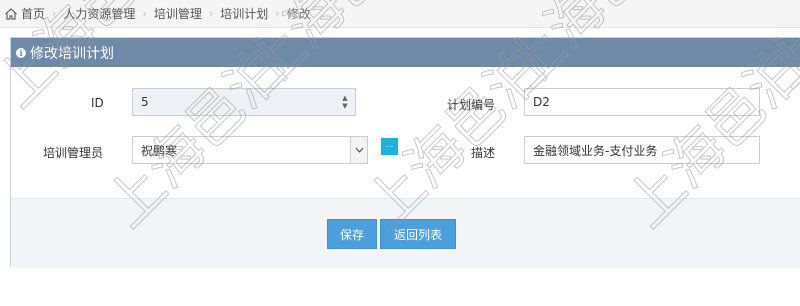 The image size is (800, 306). Describe the element at coordinates (73, 153) in the screenshot. I see `manager-label: 培训管理员` at that location.